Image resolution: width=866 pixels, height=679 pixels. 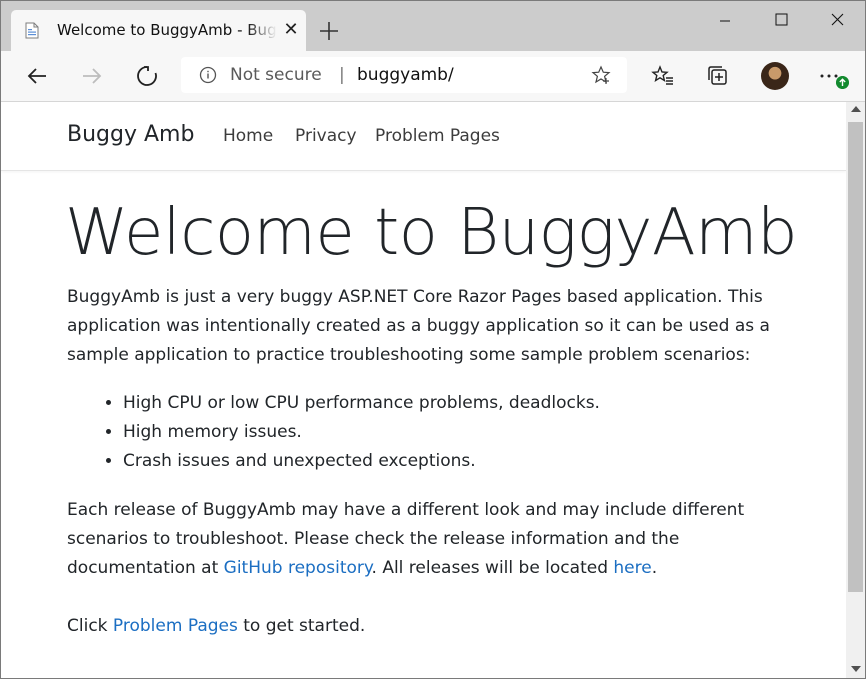 I want to click on release-text: ., so click(x=654, y=568).